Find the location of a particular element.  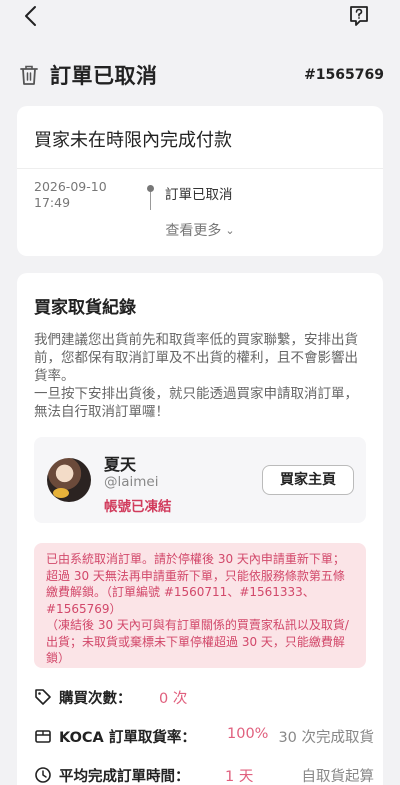

timeline-line is located at coordinates (150, 201).